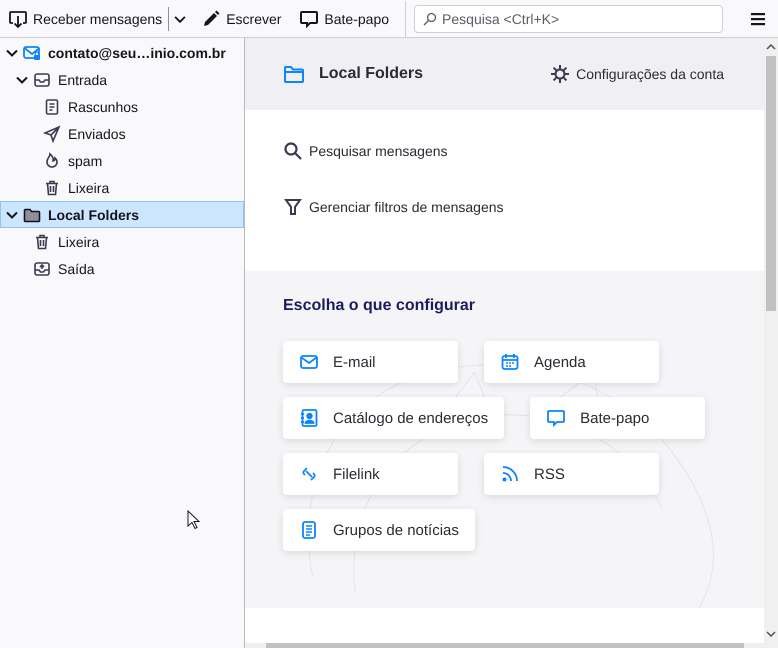  I want to click on mouse-cursor-icon, so click(193, 520).